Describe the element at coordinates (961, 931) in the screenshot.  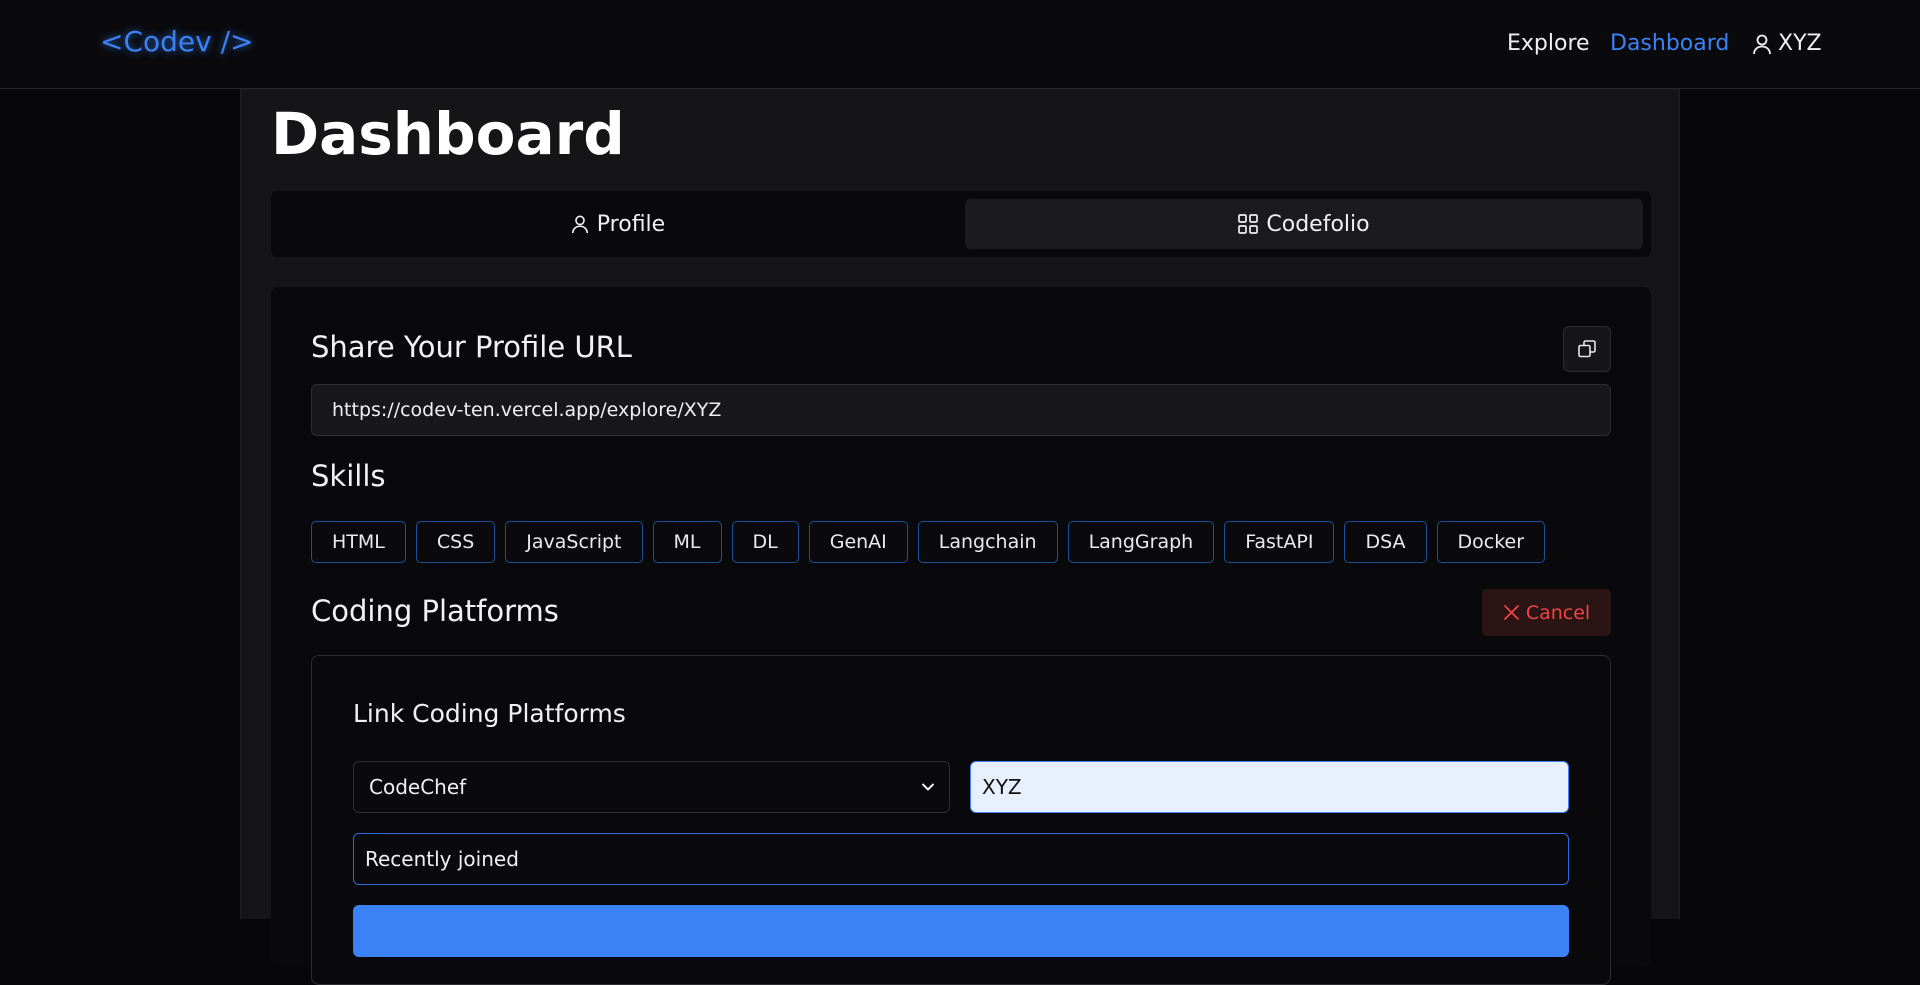
I see `link-platform-submit-button` at that location.